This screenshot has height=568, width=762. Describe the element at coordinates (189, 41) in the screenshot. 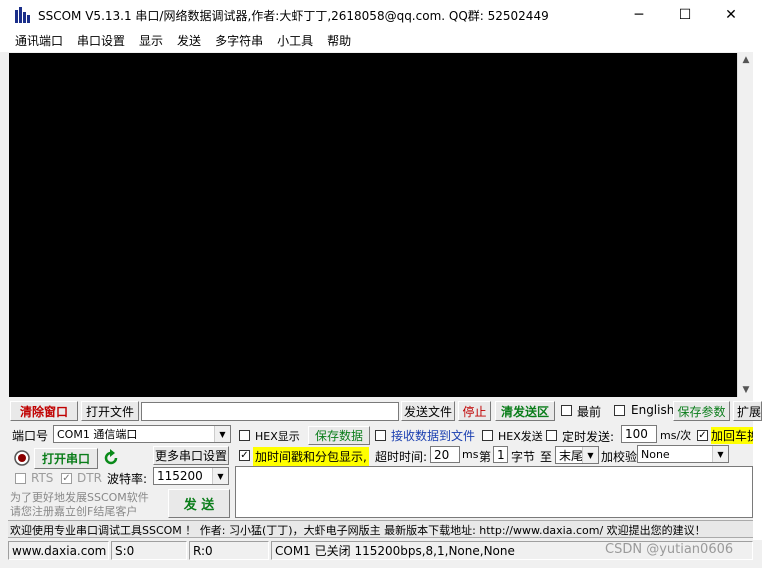

I see `menu-send: 发送` at that location.